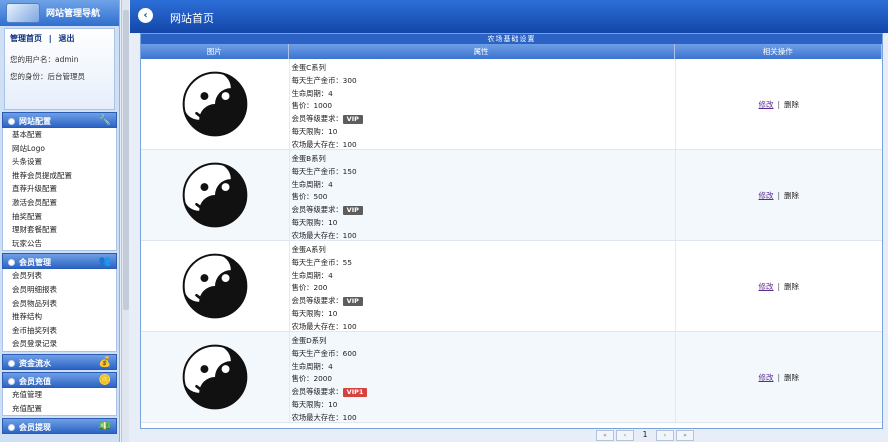 Image resolution: width=888 pixels, height=442 pixels. What do you see at coordinates (312, 106) in the screenshot?
I see `attribute-line: 售价：1000` at bounding box center [312, 106].